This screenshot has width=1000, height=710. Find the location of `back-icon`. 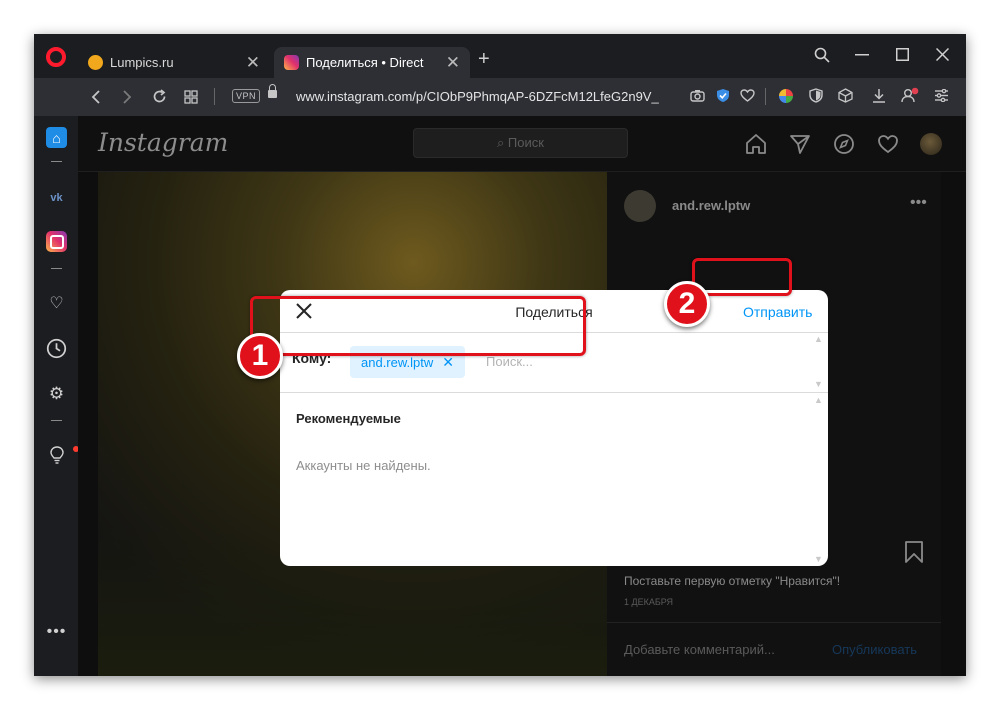

back-icon is located at coordinates (96, 97).